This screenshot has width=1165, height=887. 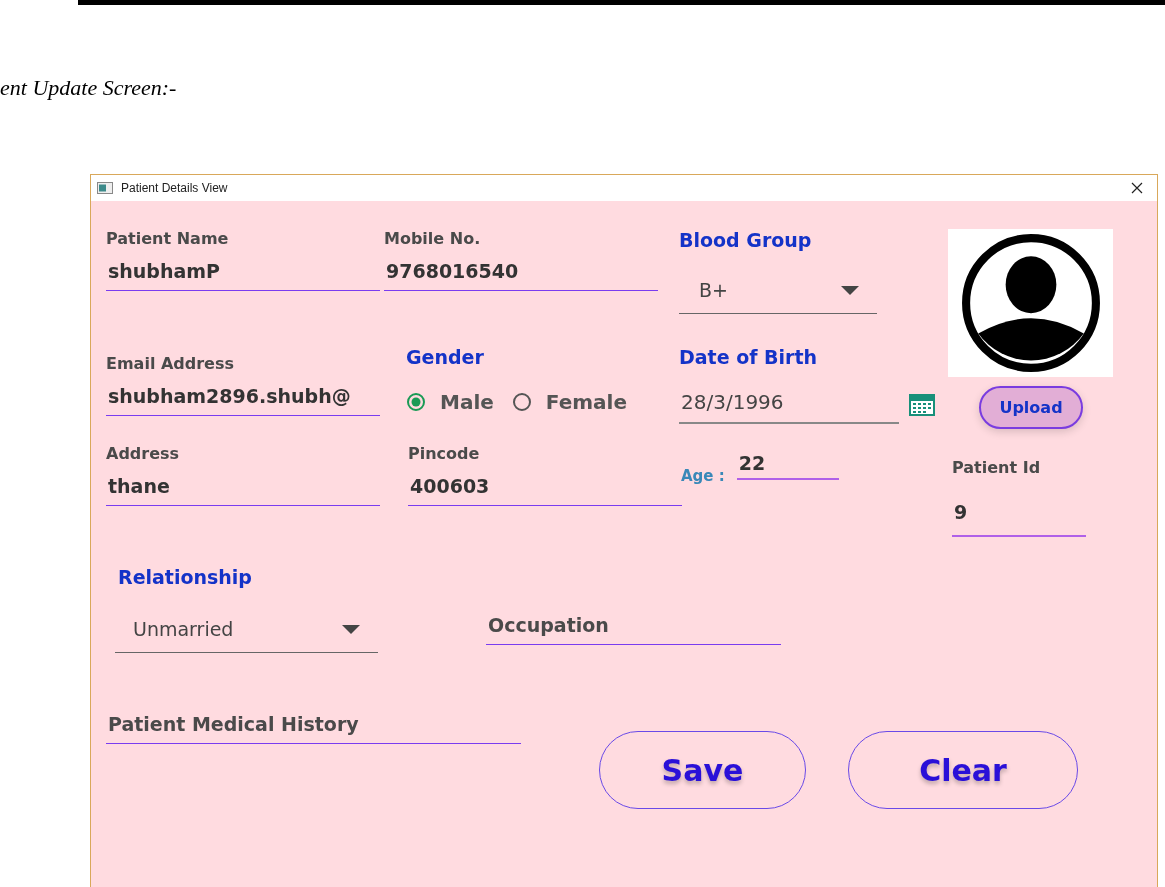 What do you see at coordinates (185, 577) in the screenshot?
I see `section-heading: Relationship` at bounding box center [185, 577].